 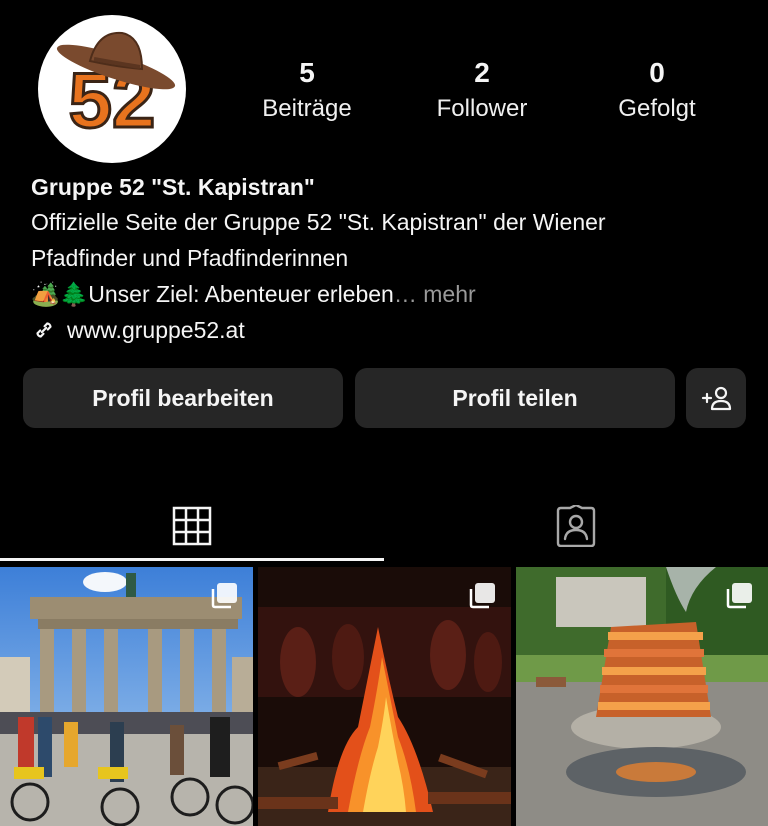 What do you see at coordinates (657, 108) in the screenshot?
I see `stat-following-label: Gefolgt` at bounding box center [657, 108].